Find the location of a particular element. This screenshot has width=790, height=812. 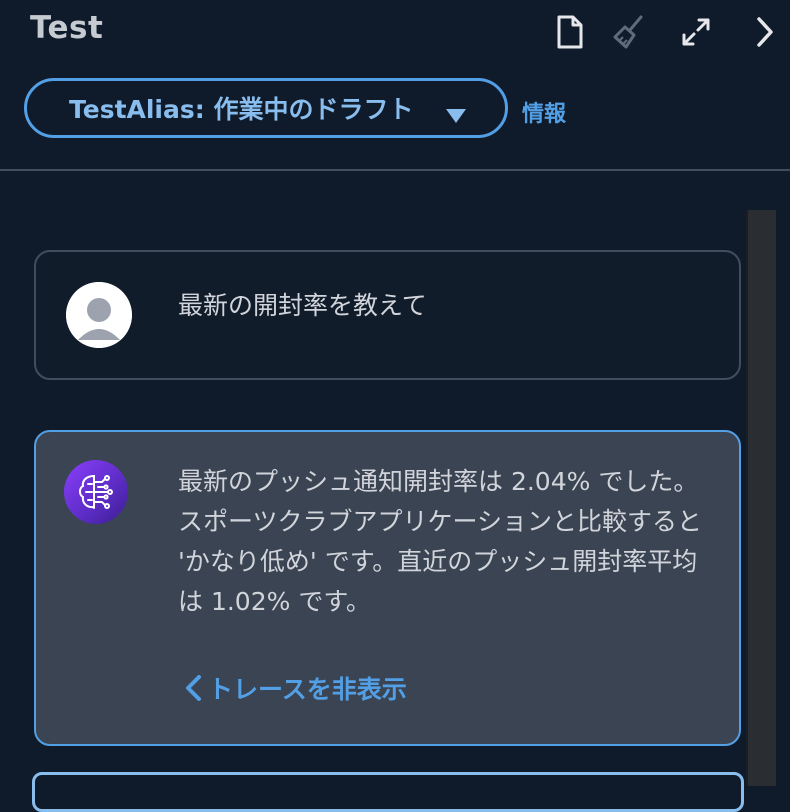

user-message-card: 最新の開封率を教えて is located at coordinates (387, 315).